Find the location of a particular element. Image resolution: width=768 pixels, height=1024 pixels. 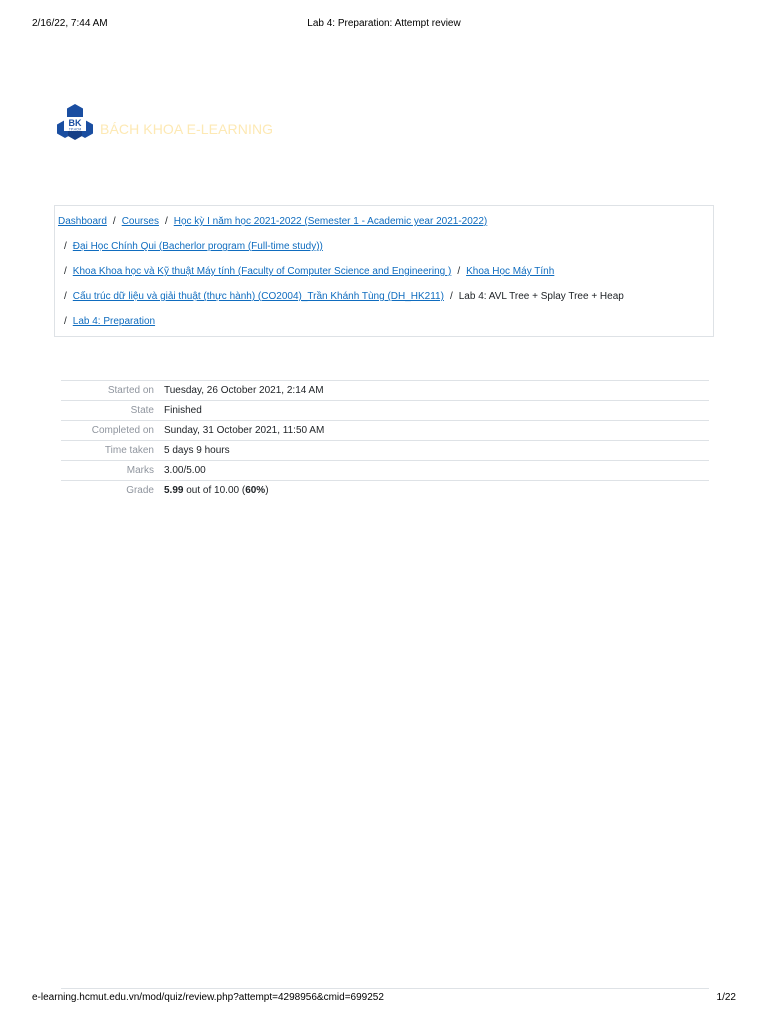

print-page-title: Lab 4: Preparation: Attempt review is located at coordinates (384, 23).